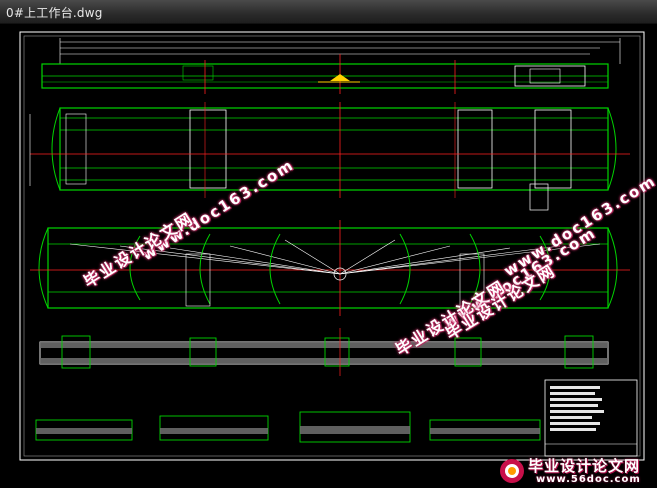 The height and width of the screenshot is (488, 657). I want to click on window-title: 0#上工作台.dwg, so click(54, 13).